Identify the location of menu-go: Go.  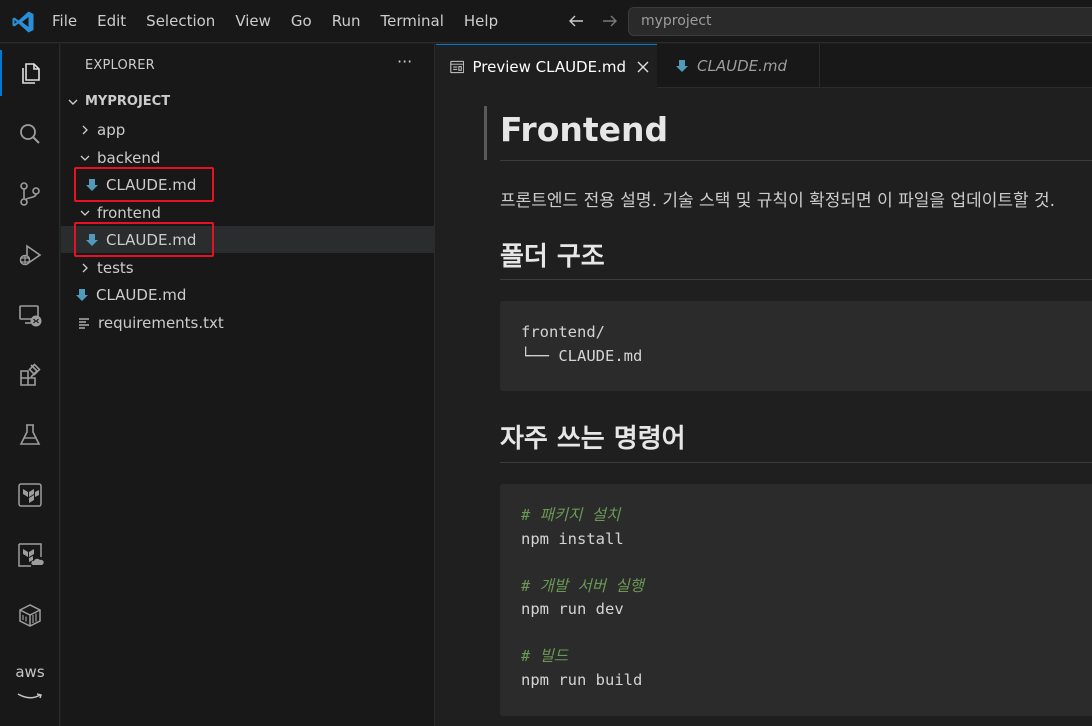
(301, 21).